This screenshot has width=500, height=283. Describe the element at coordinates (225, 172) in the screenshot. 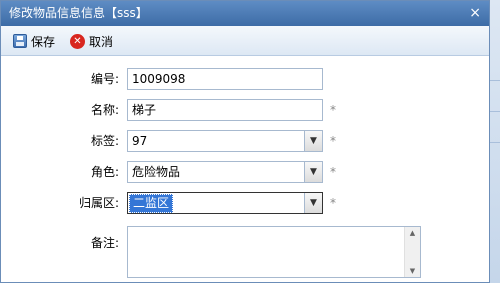

I see `role-select: 危险物品 ▼` at that location.